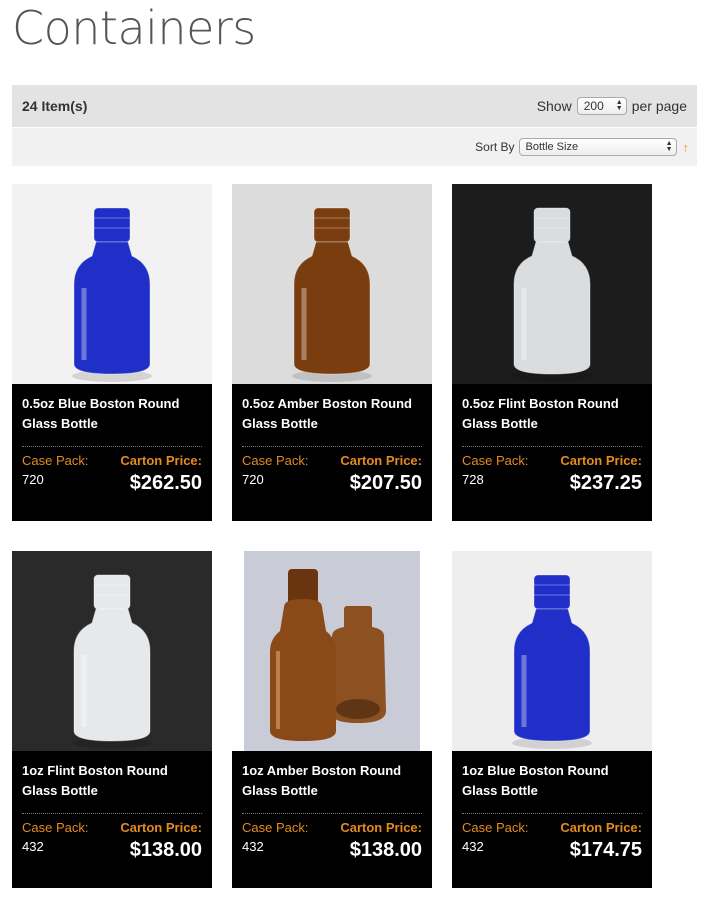 The image size is (705, 900). I want to click on case-pack-value: 728, so click(473, 479).